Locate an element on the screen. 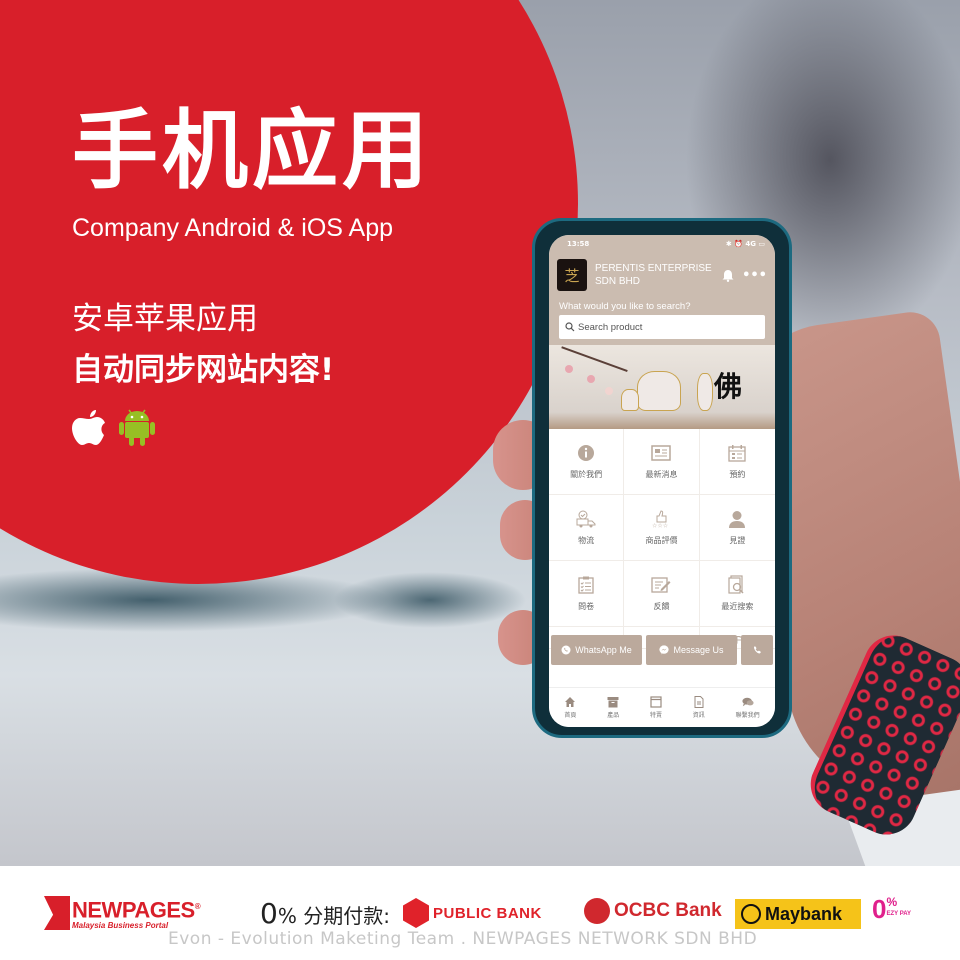 The image size is (960, 960). menu-item: 最新消息 is located at coordinates (662, 462).